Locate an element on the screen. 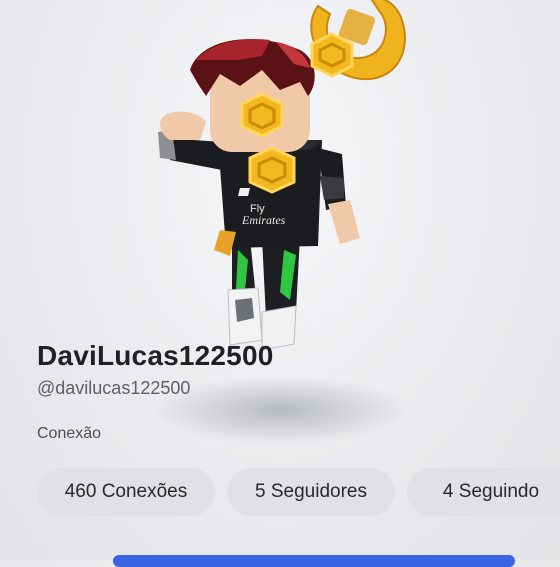 Image resolution: width=560 pixels, height=567 pixels. connections-button: 460 Conexões is located at coordinates (126, 492).